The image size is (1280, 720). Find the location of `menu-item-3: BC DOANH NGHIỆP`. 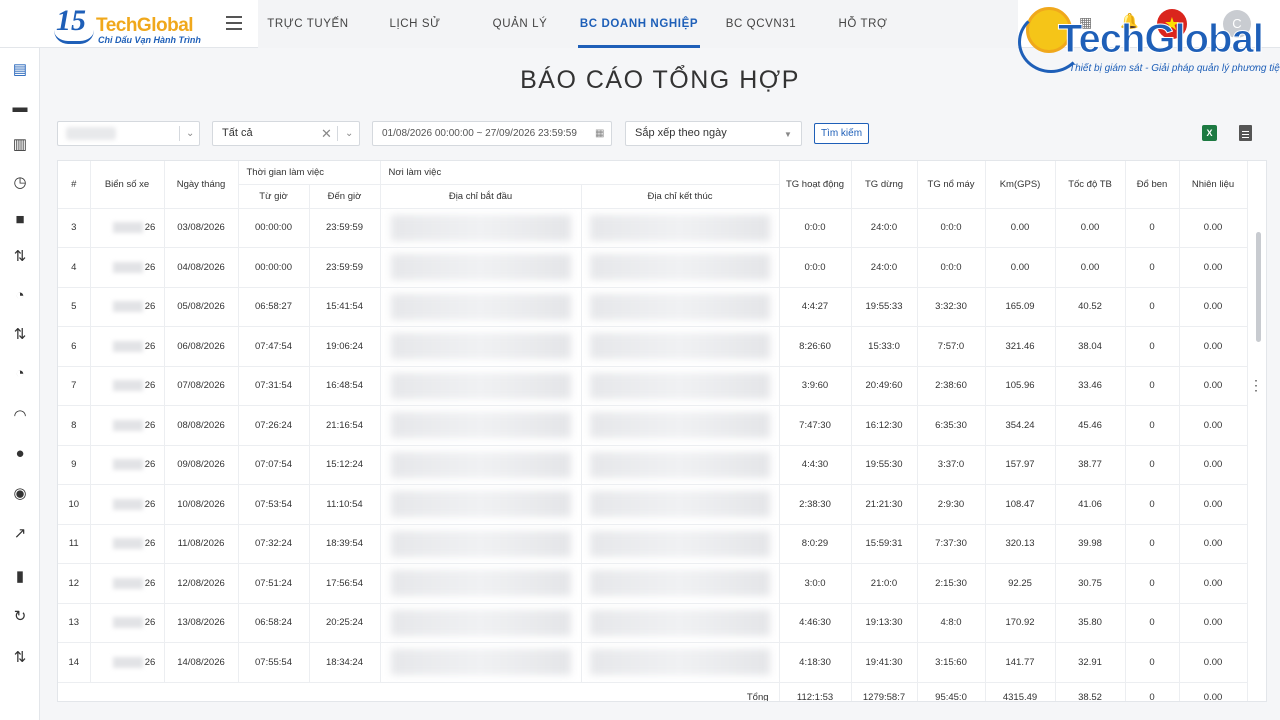

menu-item-3: BC DOANH NGHIỆP is located at coordinates (639, 24).